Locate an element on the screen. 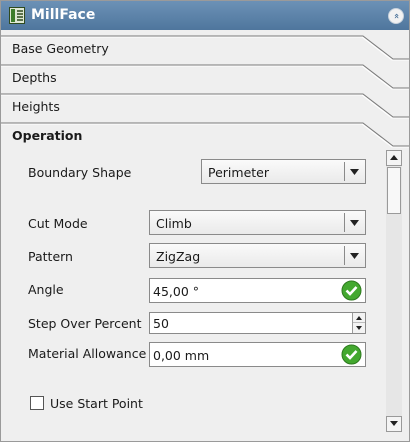 The image size is (410, 442). scroll-up-icon is located at coordinates (394, 157).